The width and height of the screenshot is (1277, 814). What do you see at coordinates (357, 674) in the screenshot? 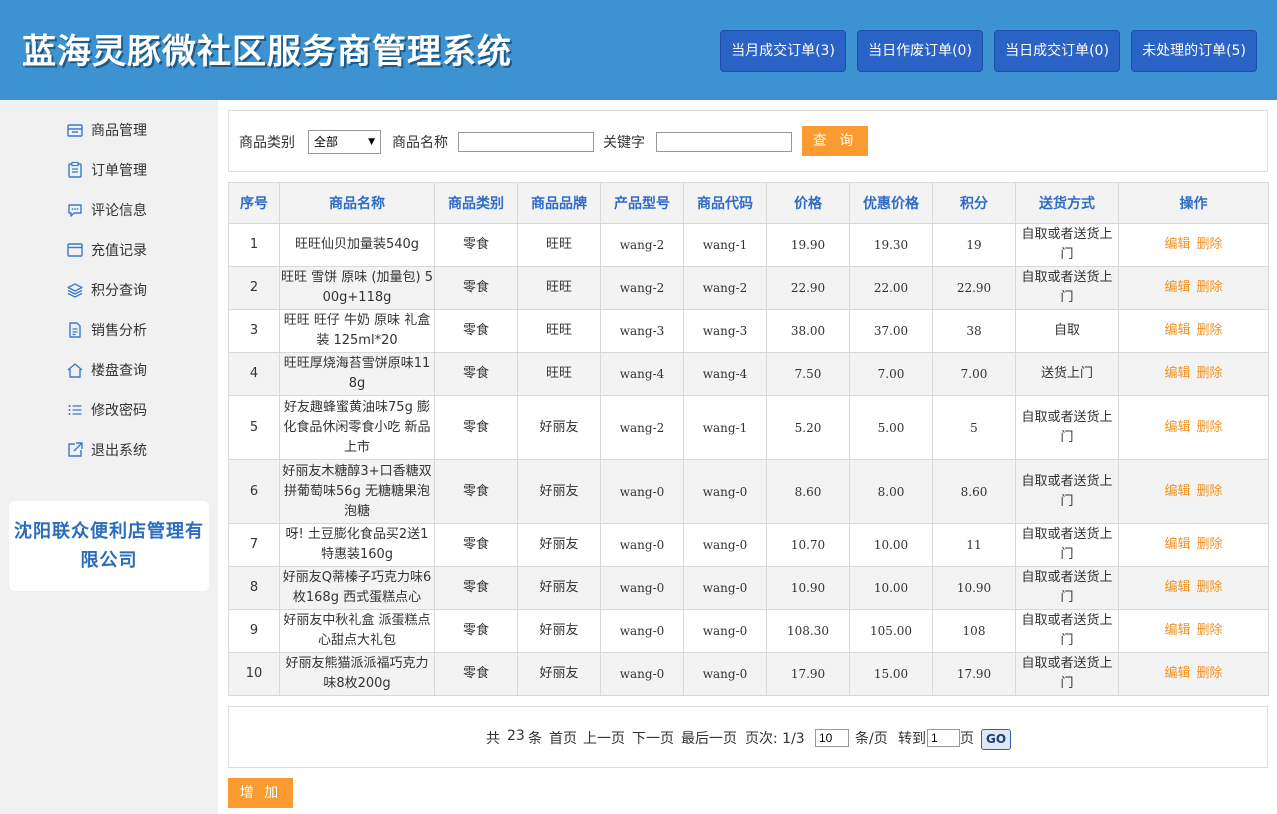
I see `cell-name: 好丽友熊猫派派福巧克力味8枚200g` at bounding box center [357, 674].